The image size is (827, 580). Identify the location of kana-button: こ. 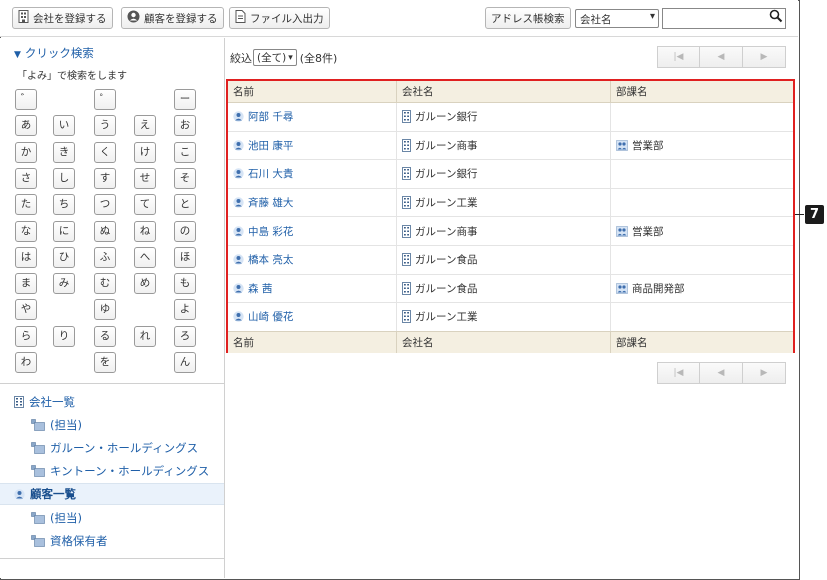
(185, 152).